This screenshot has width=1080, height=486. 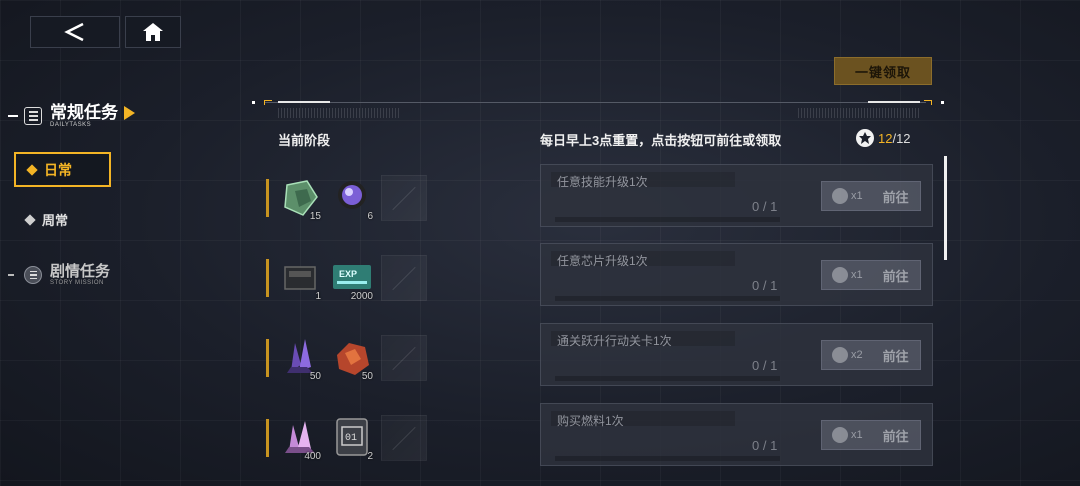 I want to click on stage-row: 1 EXP 2000, so click(x=349, y=278).